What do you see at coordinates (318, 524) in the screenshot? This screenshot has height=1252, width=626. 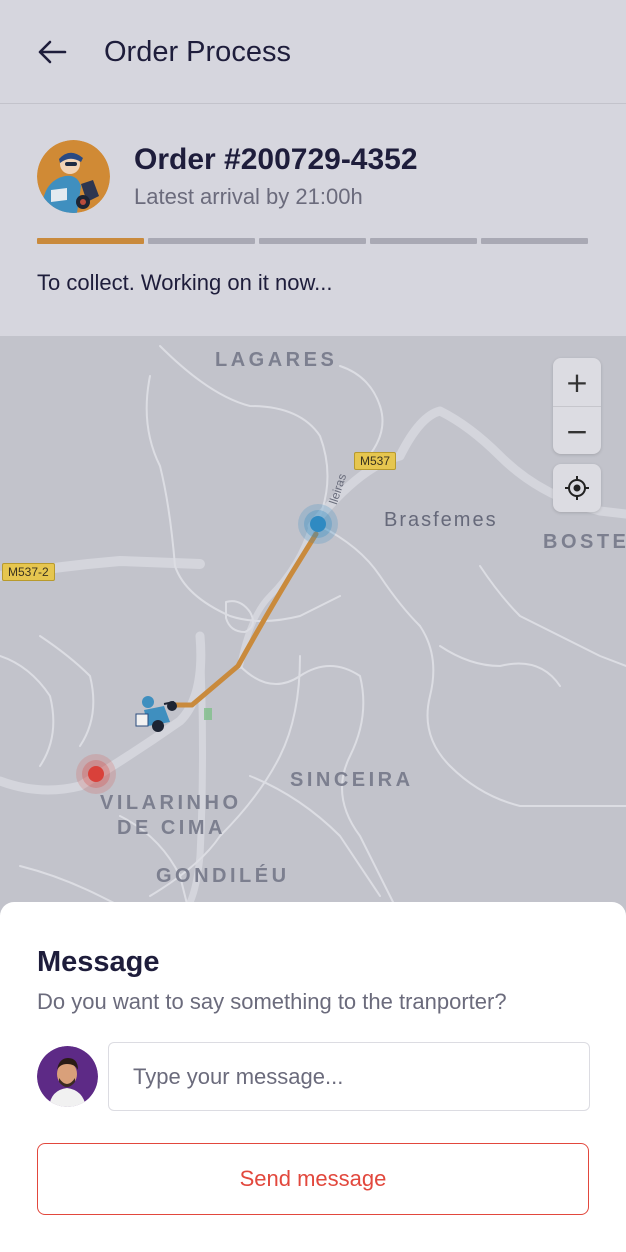 I see `origin-marker` at bounding box center [318, 524].